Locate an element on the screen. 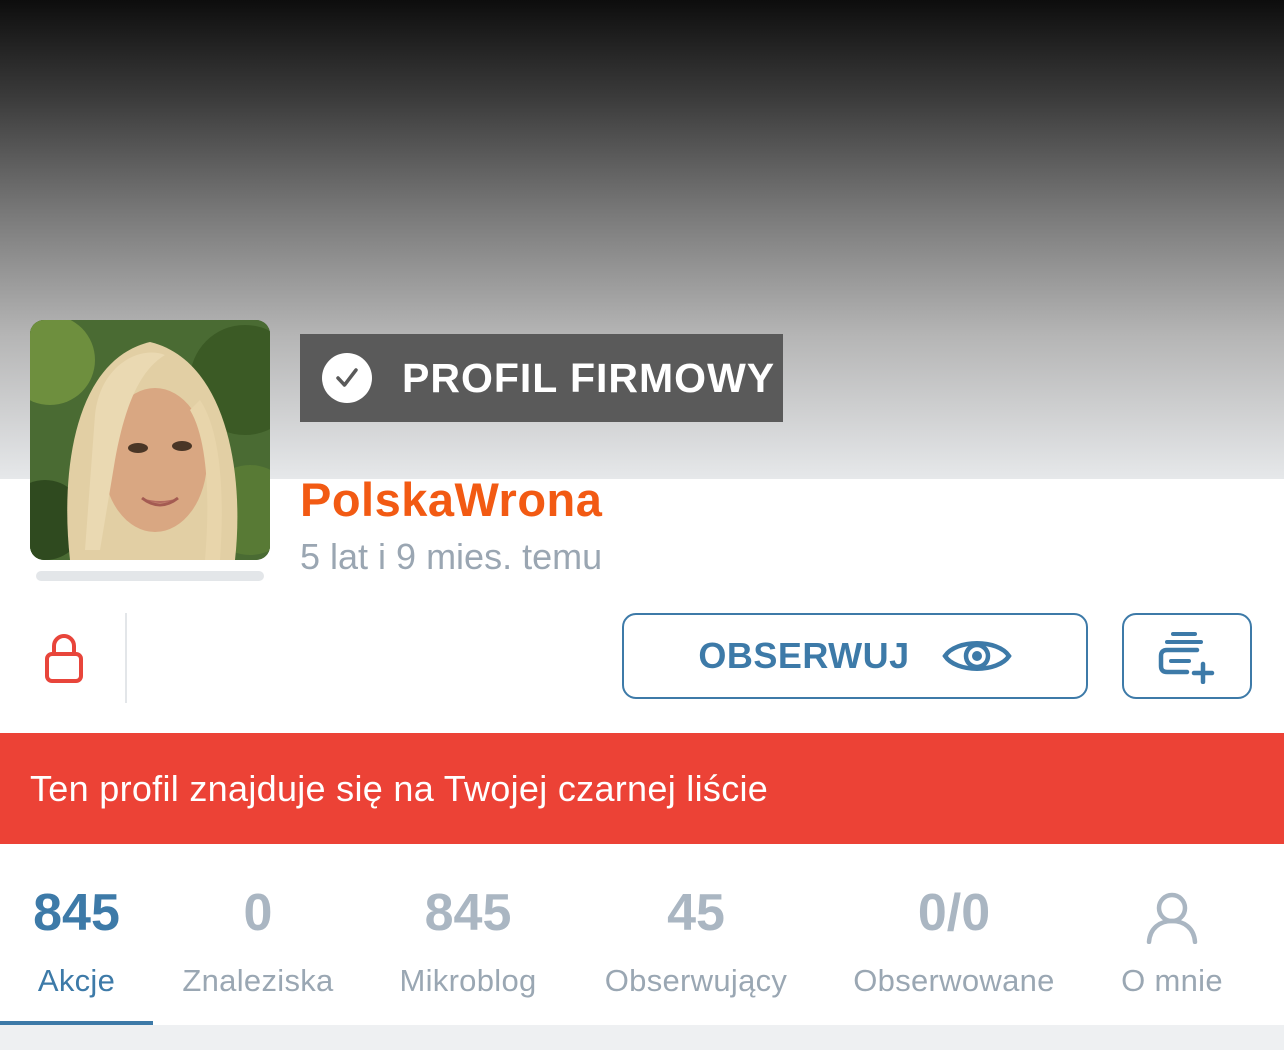  account-age: 5 lat i 9 mies. temu is located at coordinates (451, 556).